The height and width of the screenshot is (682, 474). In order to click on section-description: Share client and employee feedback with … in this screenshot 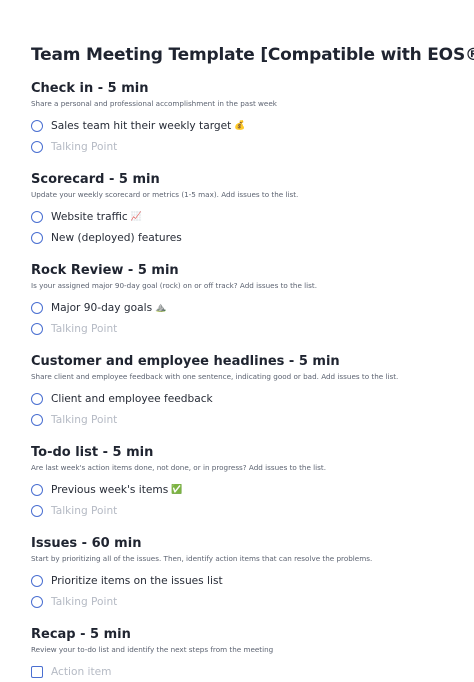, I will do `click(215, 376)`.